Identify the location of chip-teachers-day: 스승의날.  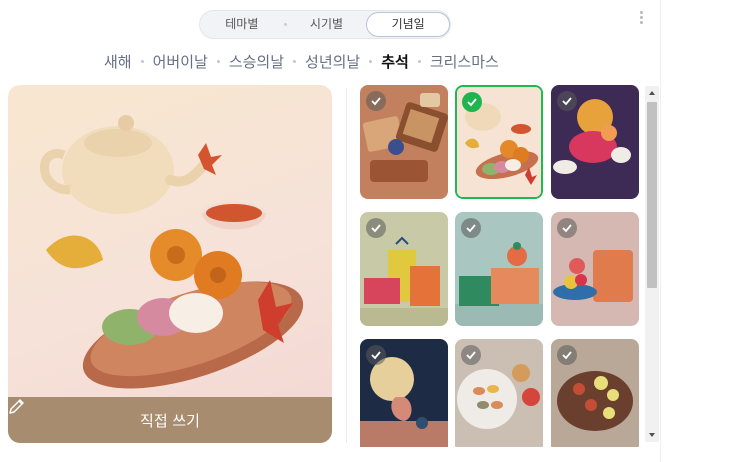
(256, 61).